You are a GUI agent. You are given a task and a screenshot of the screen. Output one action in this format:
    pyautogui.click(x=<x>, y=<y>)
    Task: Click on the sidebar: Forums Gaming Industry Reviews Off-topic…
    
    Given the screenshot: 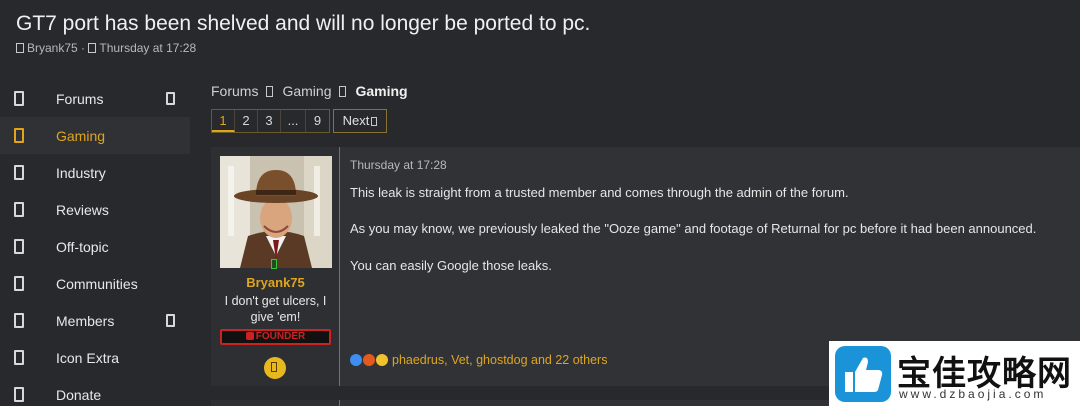 What is the action you would take?
    pyautogui.click(x=95, y=243)
    